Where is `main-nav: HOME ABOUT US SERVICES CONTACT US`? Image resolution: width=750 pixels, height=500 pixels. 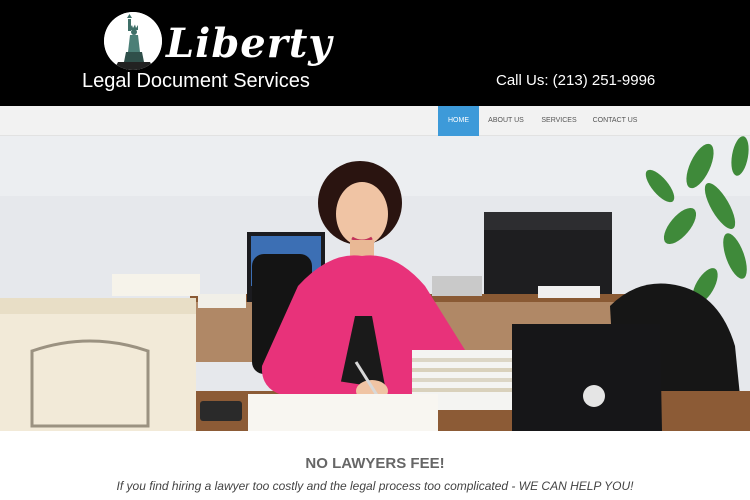 main-nav: HOME ABOUT US SERVICES CONTACT US is located at coordinates (375, 121).